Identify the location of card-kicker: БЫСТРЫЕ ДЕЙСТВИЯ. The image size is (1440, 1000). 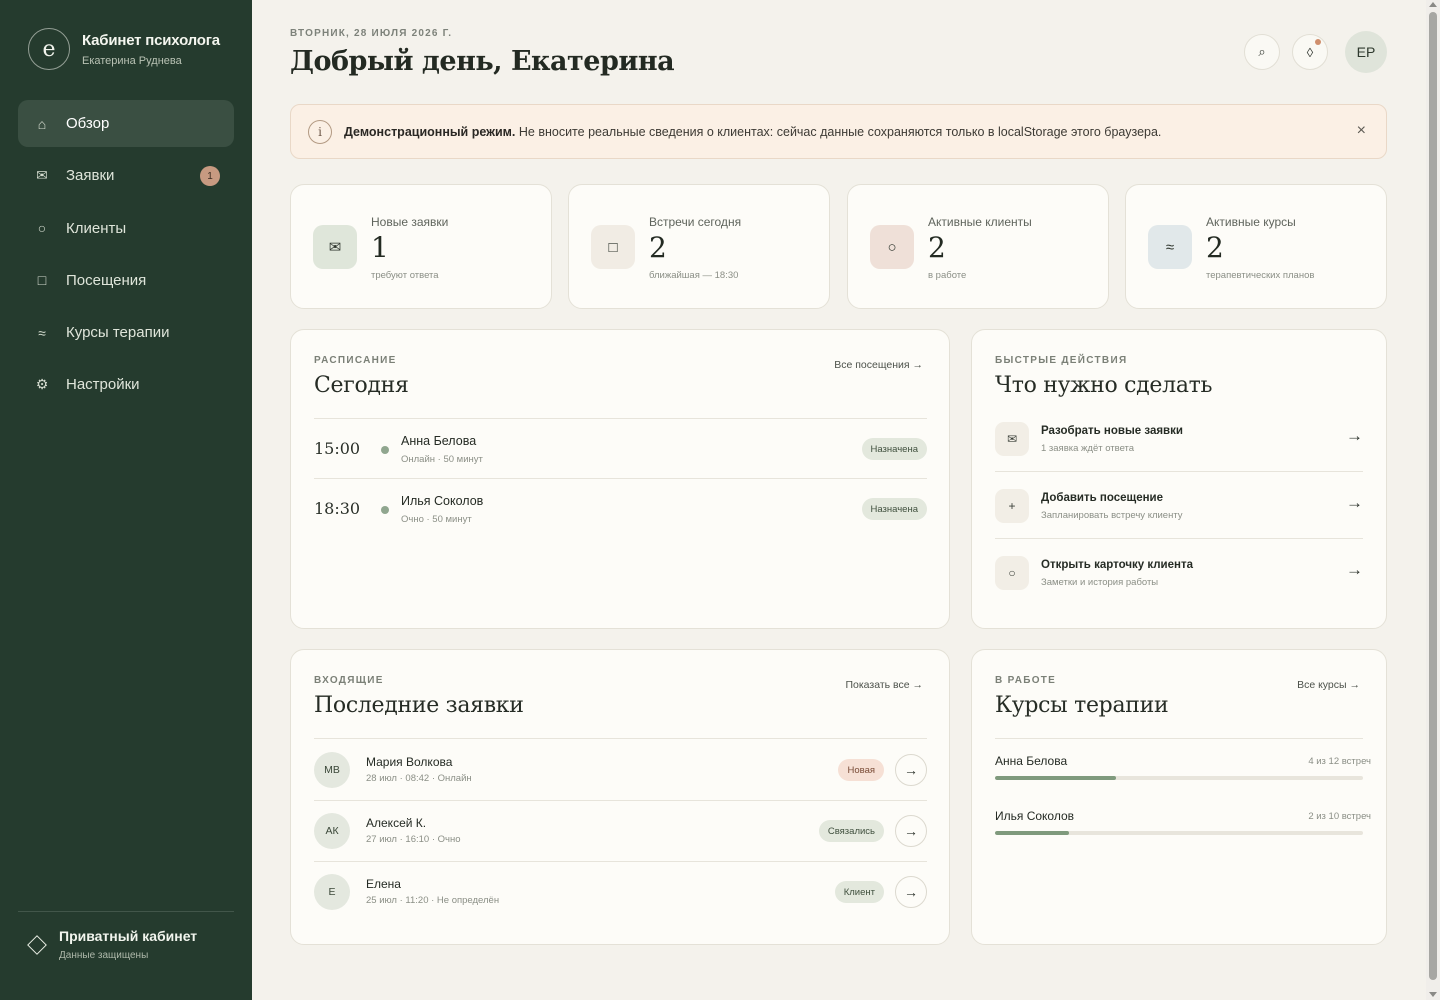
(1061, 360).